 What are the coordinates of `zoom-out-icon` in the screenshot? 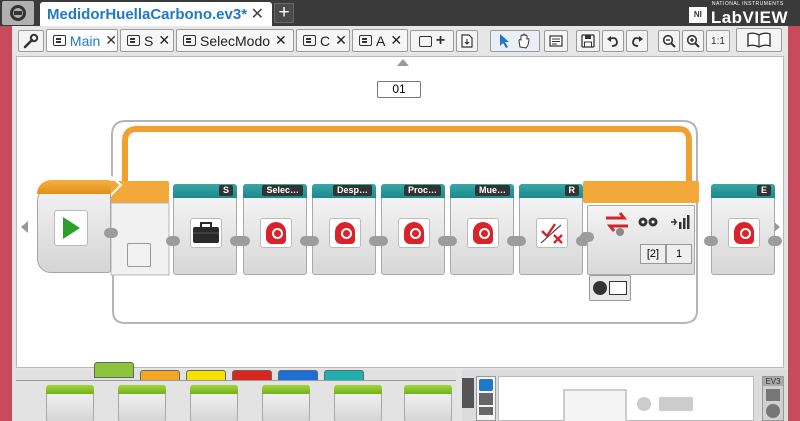 It's located at (669, 41).